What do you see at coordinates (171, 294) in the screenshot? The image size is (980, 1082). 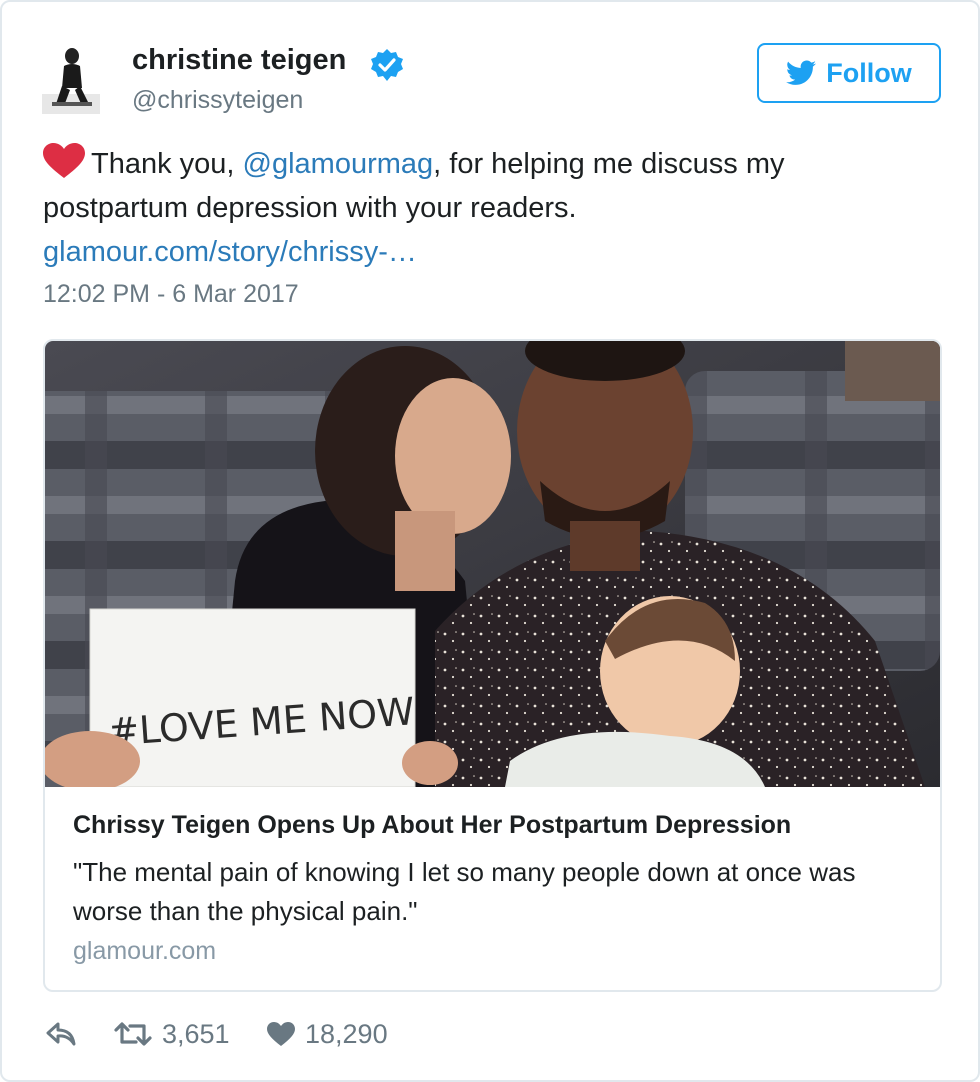 I see `tweet-timestamp: 12:02 PM - 6 Mar 2017` at bounding box center [171, 294].